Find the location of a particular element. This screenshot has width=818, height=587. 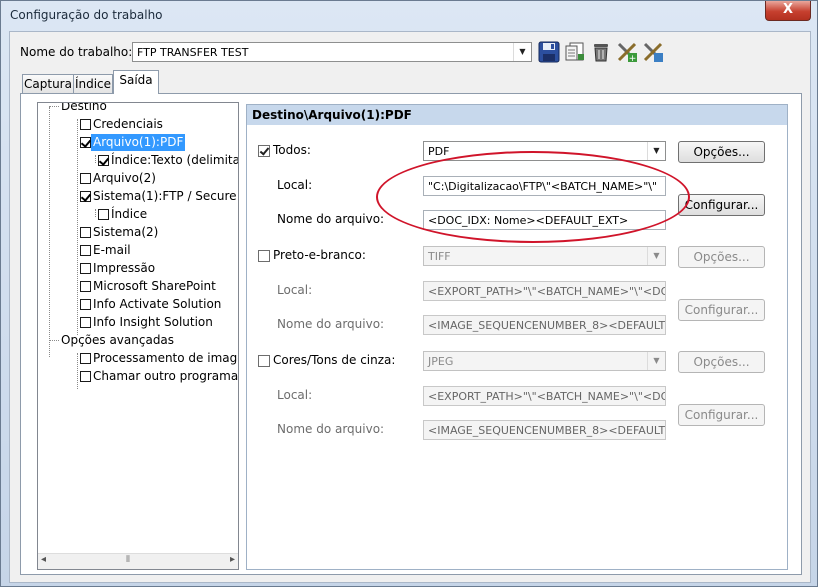

panel-header-title: Destino\Arquivo(1):PDF is located at coordinates (332, 115).